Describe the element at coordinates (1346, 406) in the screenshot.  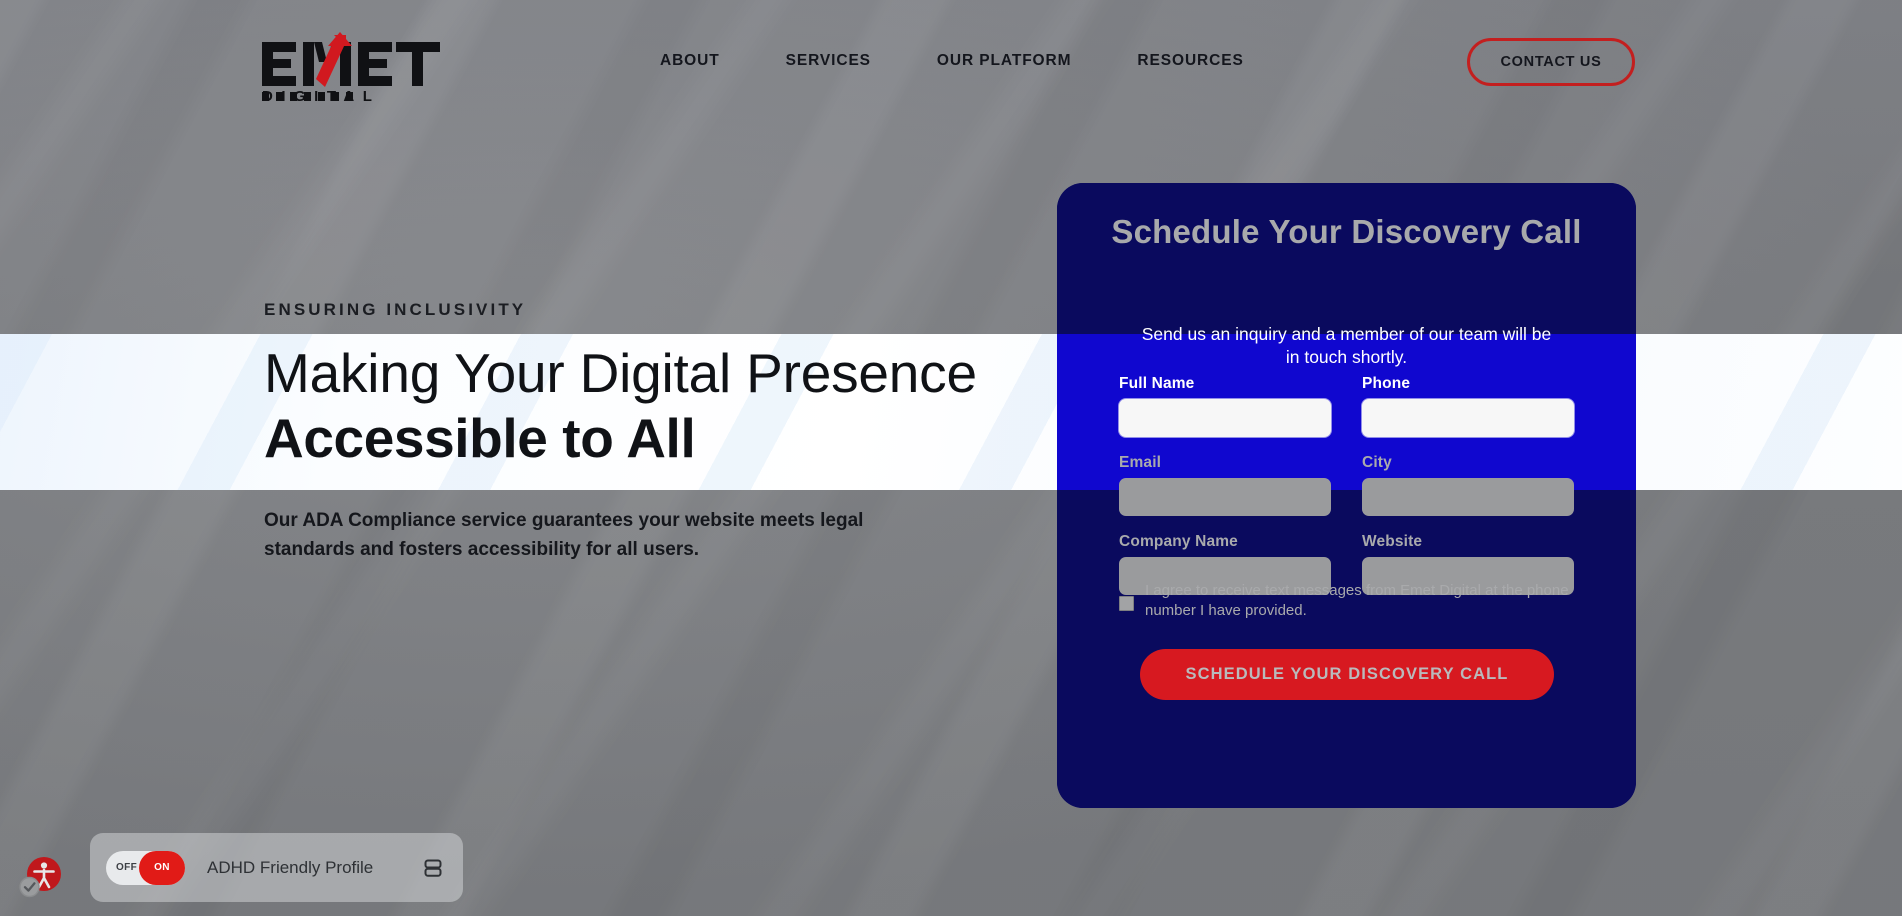
I see `form-row-1: Full Name Phone` at that location.